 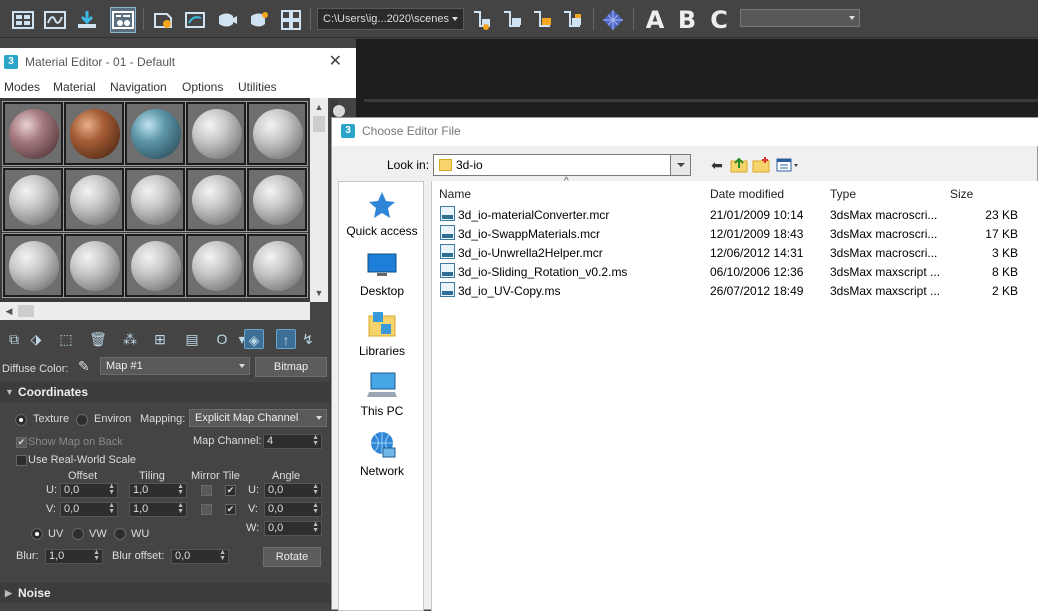 What do you see at coordinates (455, 194) in the screenshot?
I see `column-name: Name` at bounding box center [455, 194].